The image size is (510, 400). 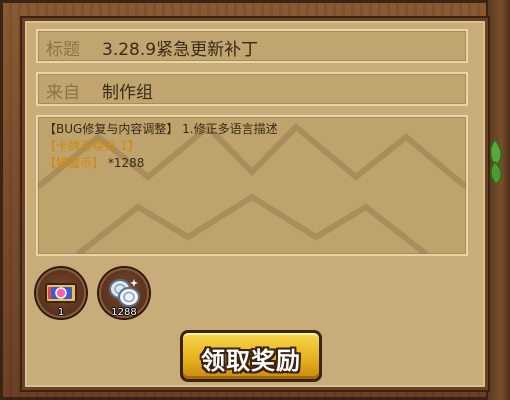 I want to click on mail-body-line: 【卡牌召唤券 1】, so click(x=92, y=146).